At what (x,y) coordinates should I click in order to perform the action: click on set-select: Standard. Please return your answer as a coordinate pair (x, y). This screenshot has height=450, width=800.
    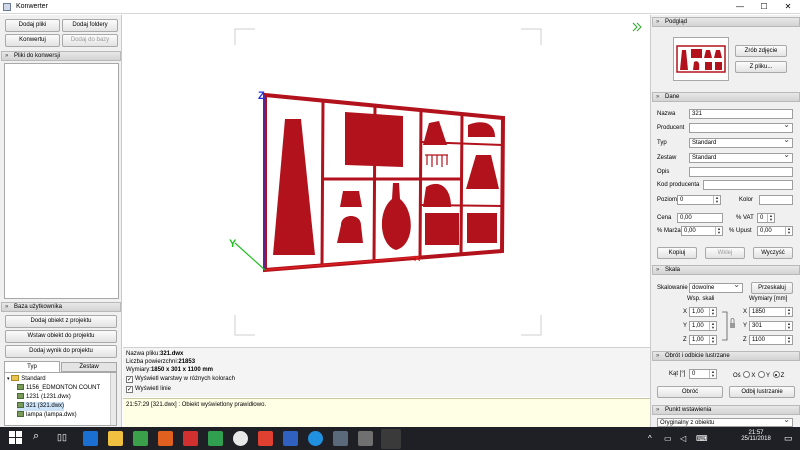
    Looking at the image, I should click on (741, 158).